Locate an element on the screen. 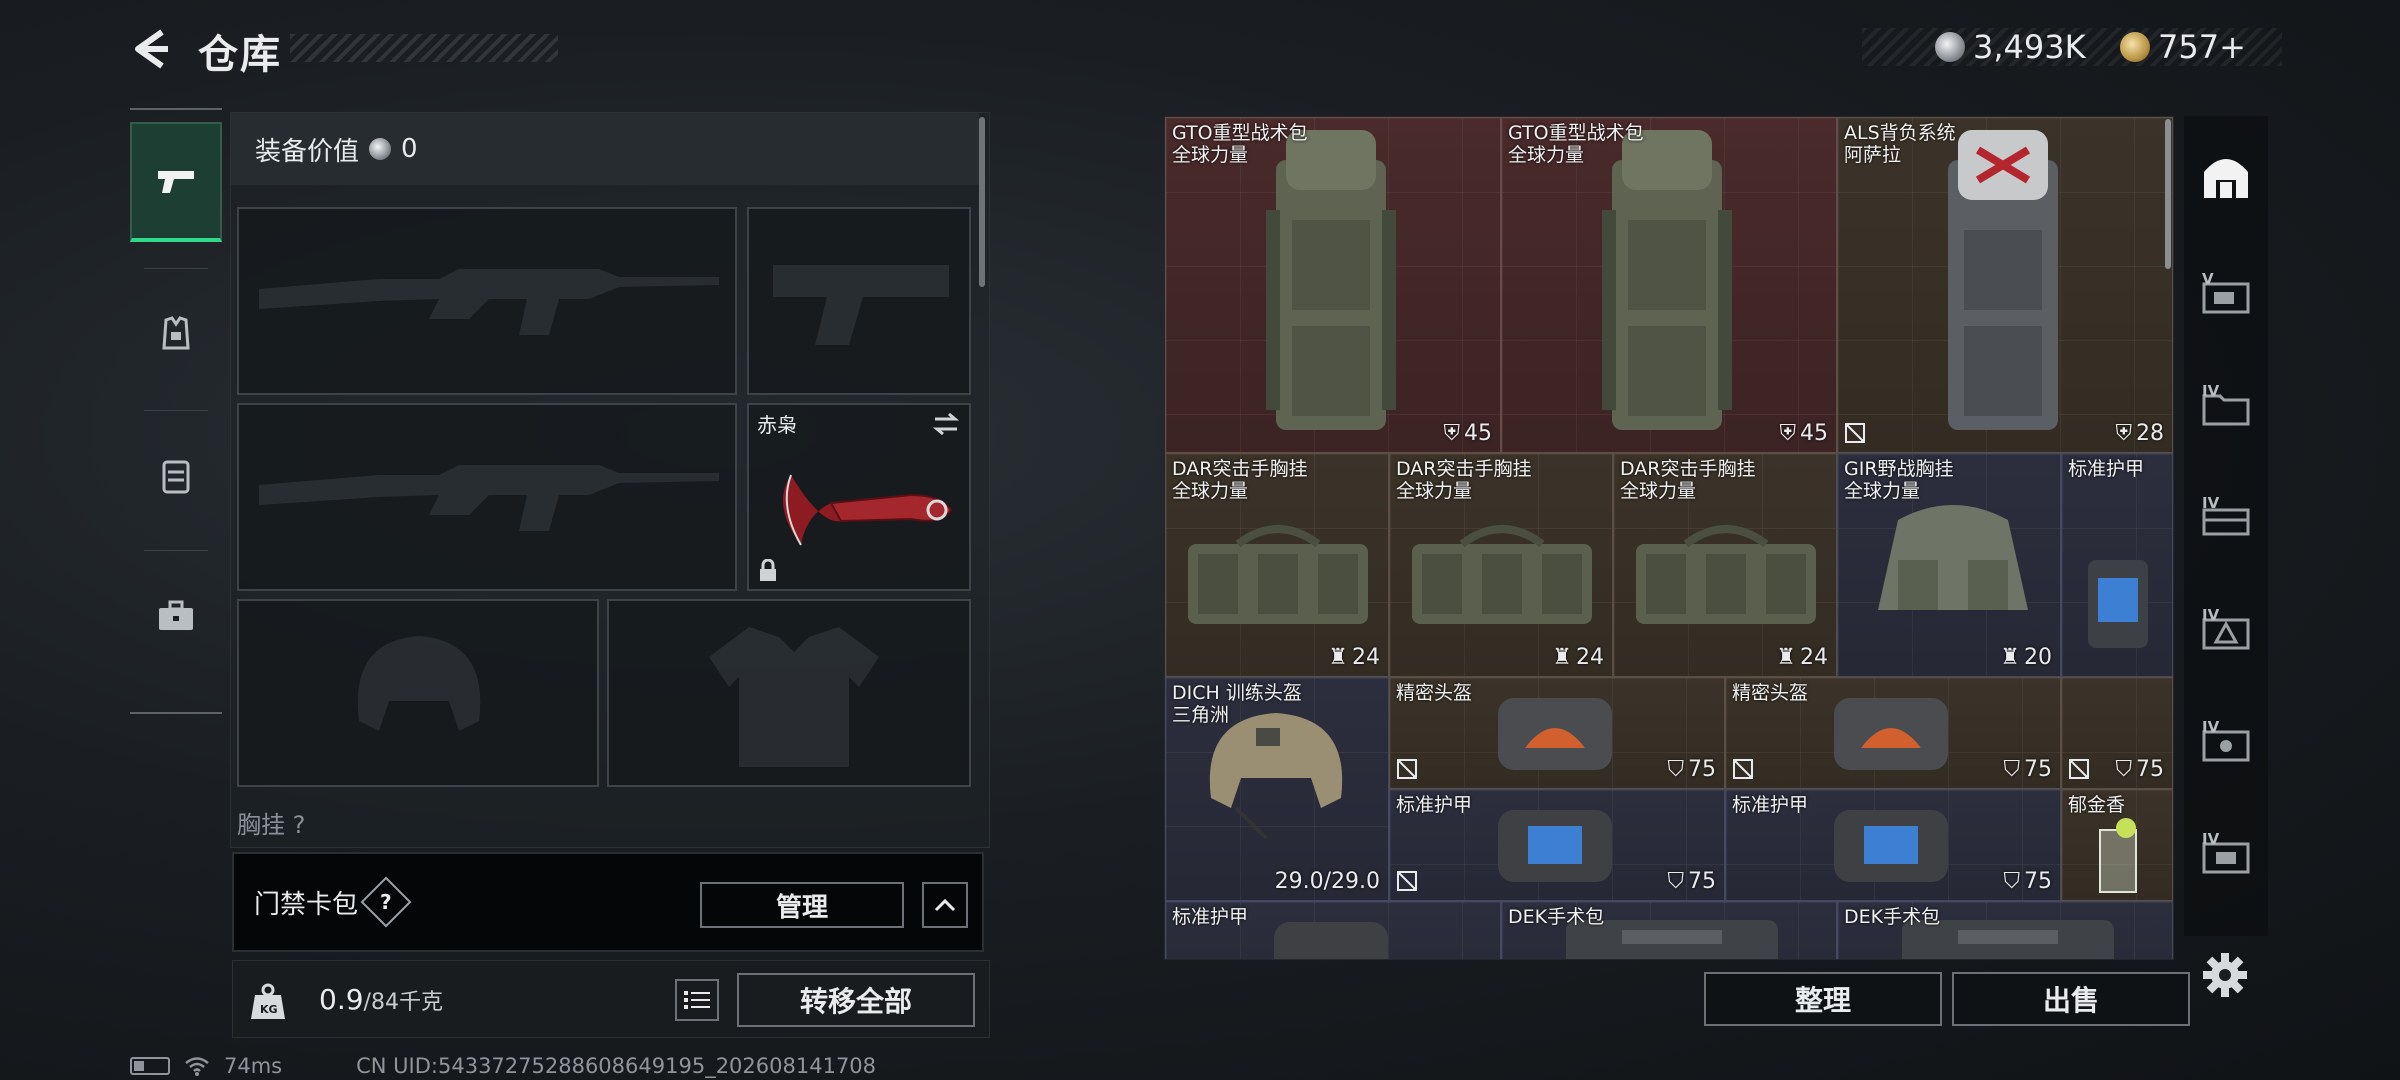 The image size is (2400, 1080). transfer-all-button: 转移全部 is located at coordinates (856, 1000).